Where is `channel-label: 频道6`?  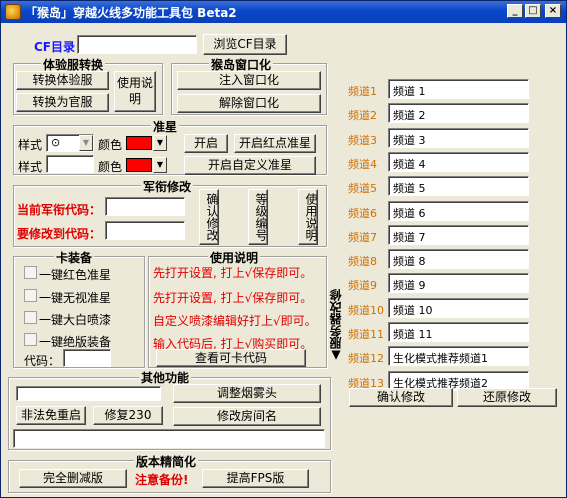
channel-label: 频道6 is located at coordinates (362, 213).